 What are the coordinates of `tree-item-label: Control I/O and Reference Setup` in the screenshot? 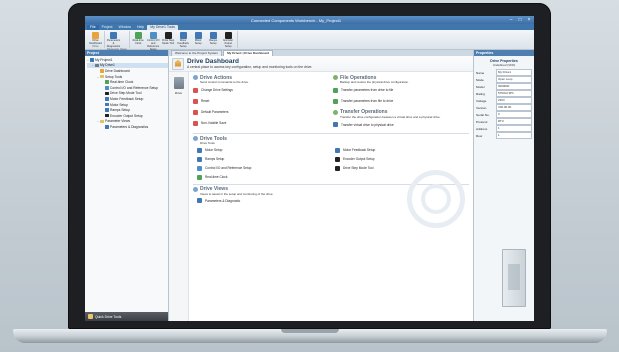 It's located at (134, 87).